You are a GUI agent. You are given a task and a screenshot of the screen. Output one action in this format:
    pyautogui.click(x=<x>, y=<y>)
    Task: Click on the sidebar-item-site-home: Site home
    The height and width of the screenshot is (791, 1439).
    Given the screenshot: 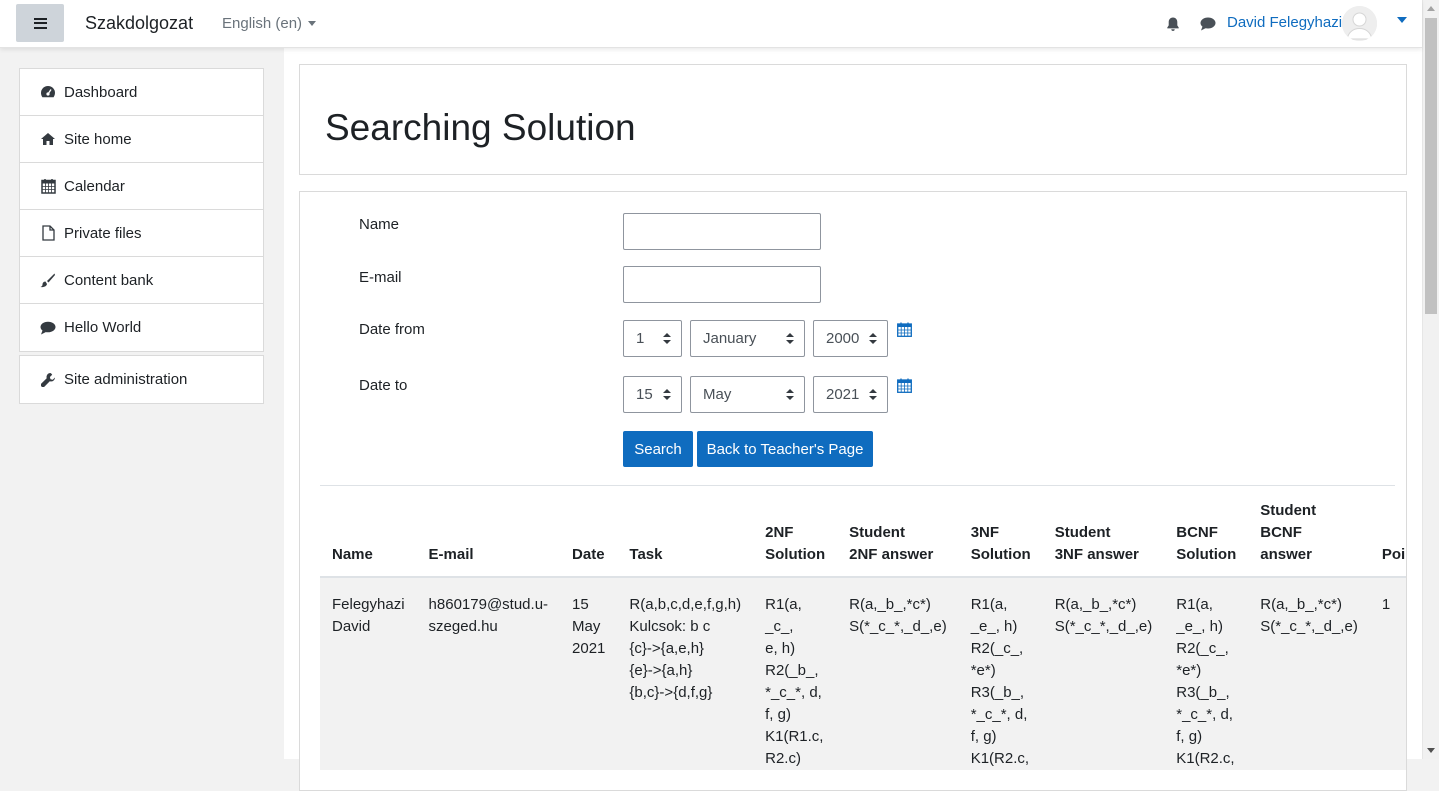 What is the action you would take?
    pyautogui.click(x=141, y=139)
    